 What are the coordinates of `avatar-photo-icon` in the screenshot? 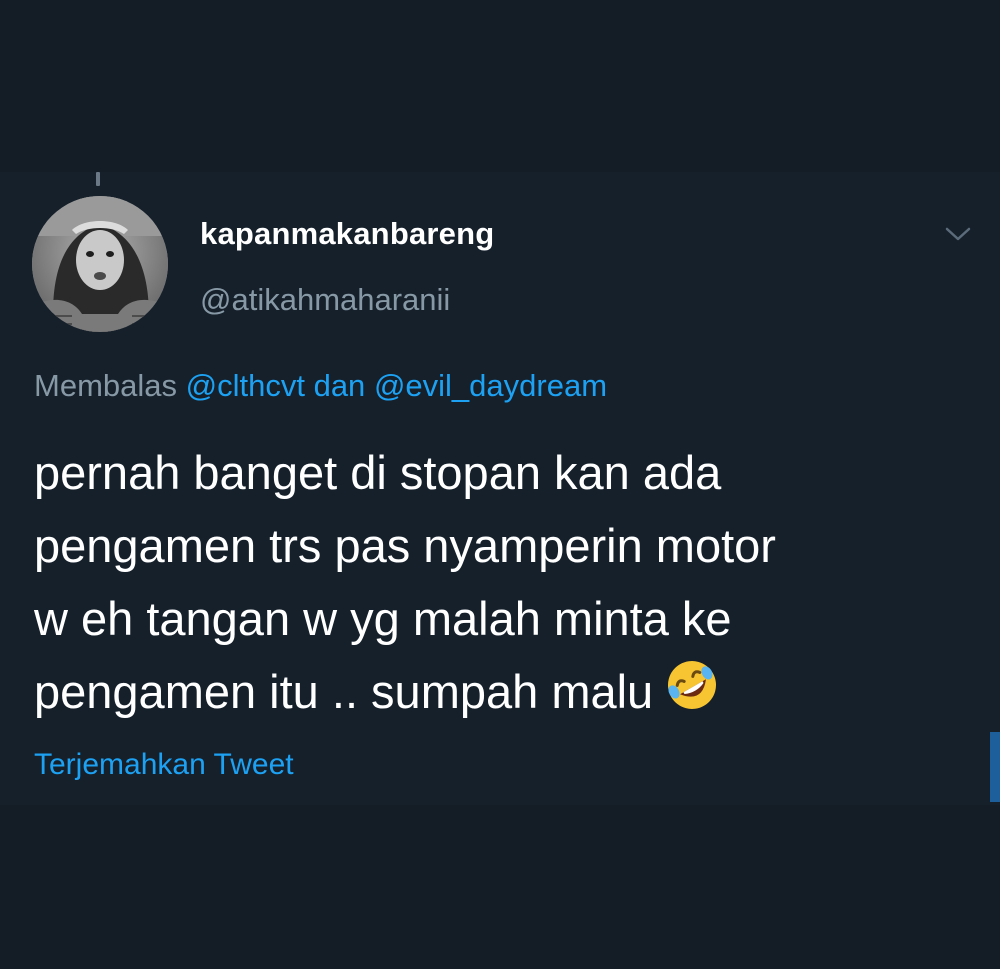 It's located at (100, 264).